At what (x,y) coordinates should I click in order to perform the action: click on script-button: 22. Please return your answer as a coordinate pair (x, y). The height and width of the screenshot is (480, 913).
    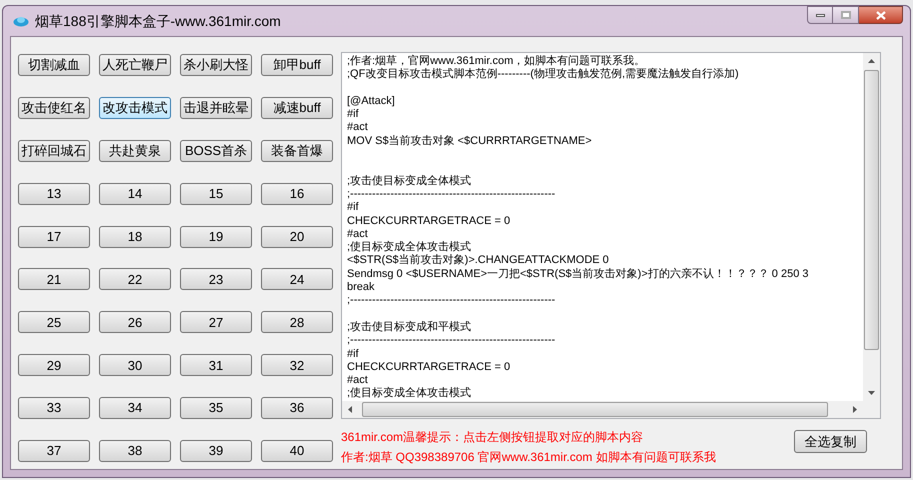
    Looking at the image, I should click on (135, 279).